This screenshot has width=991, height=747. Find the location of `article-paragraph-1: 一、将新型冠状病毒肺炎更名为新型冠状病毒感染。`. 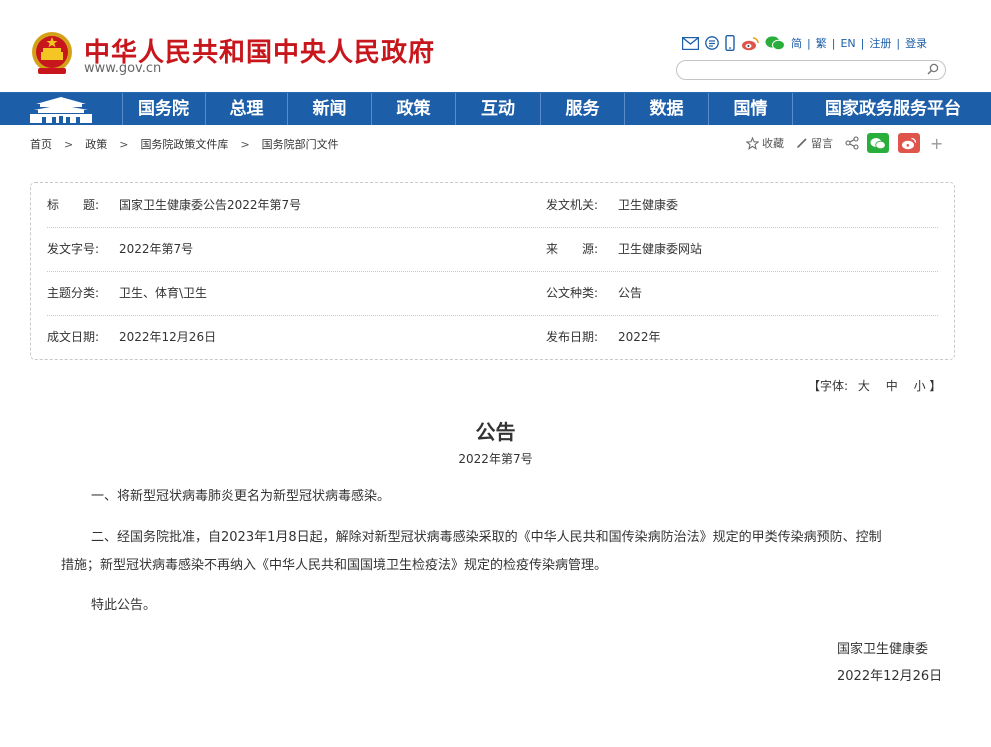

article-paragraph-1: 一、将新型冠状病毒肺炎更名为新型冠状病毒感染。 is located at coordinates (241, 496).